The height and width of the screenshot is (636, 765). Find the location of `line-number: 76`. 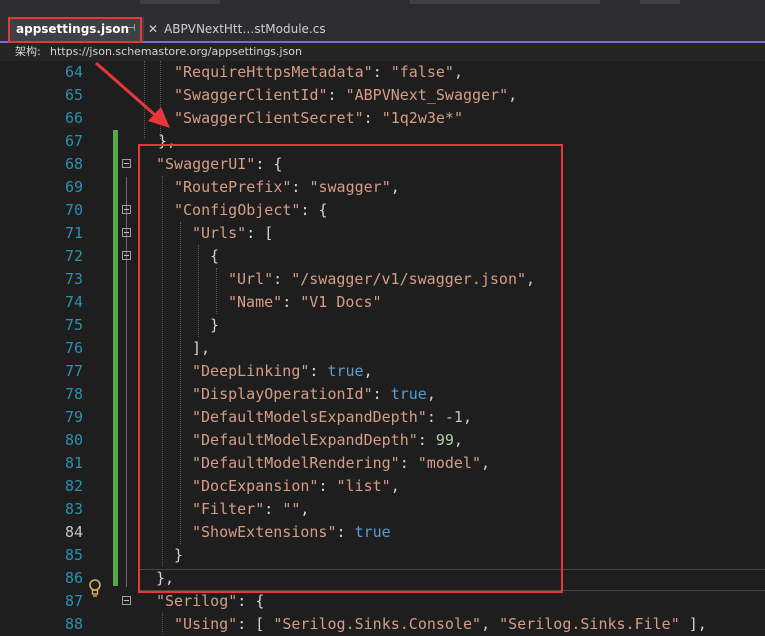

line-number: 76 is located at coordinates (73, 348).